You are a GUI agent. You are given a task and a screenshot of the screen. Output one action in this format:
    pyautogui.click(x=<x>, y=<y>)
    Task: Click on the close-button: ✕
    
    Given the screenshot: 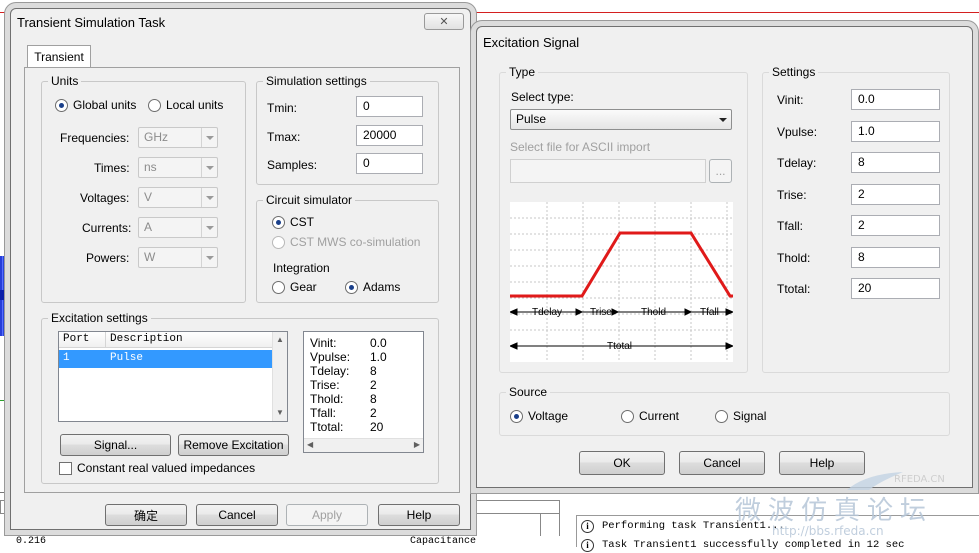 What is the action you would take?
    pyautogui.click(x=444, y=21)
    